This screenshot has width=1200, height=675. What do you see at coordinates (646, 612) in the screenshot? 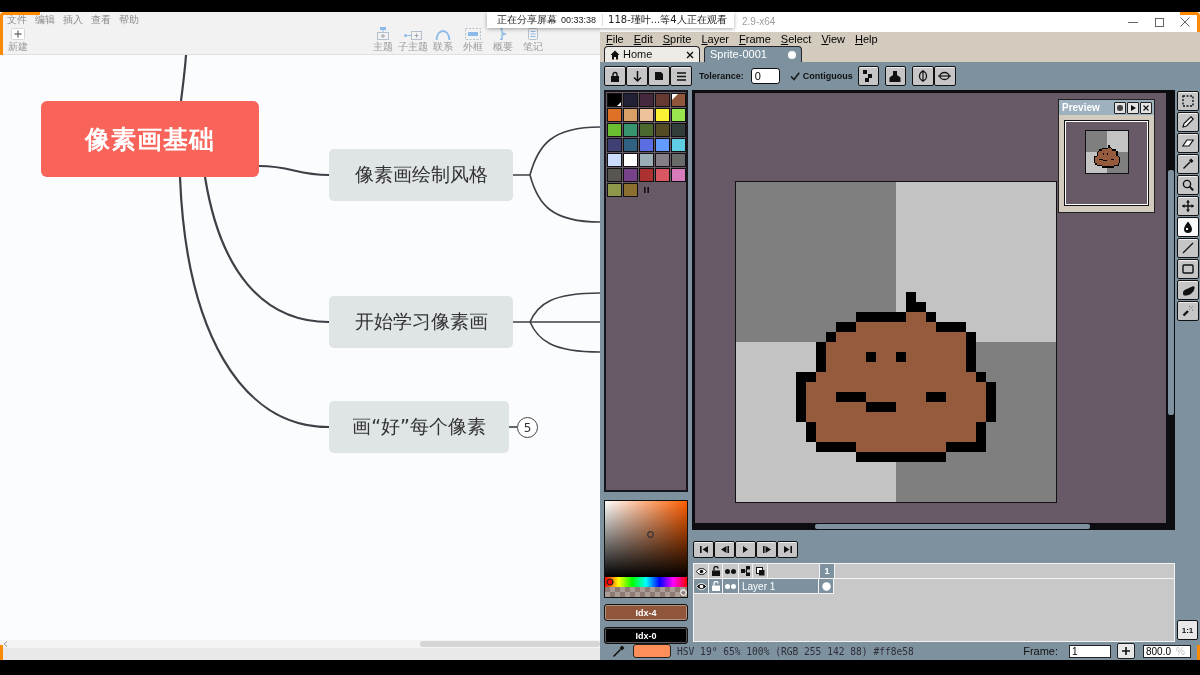
I see `color-index-button: Idx-4` at bounding box center [646, 612].